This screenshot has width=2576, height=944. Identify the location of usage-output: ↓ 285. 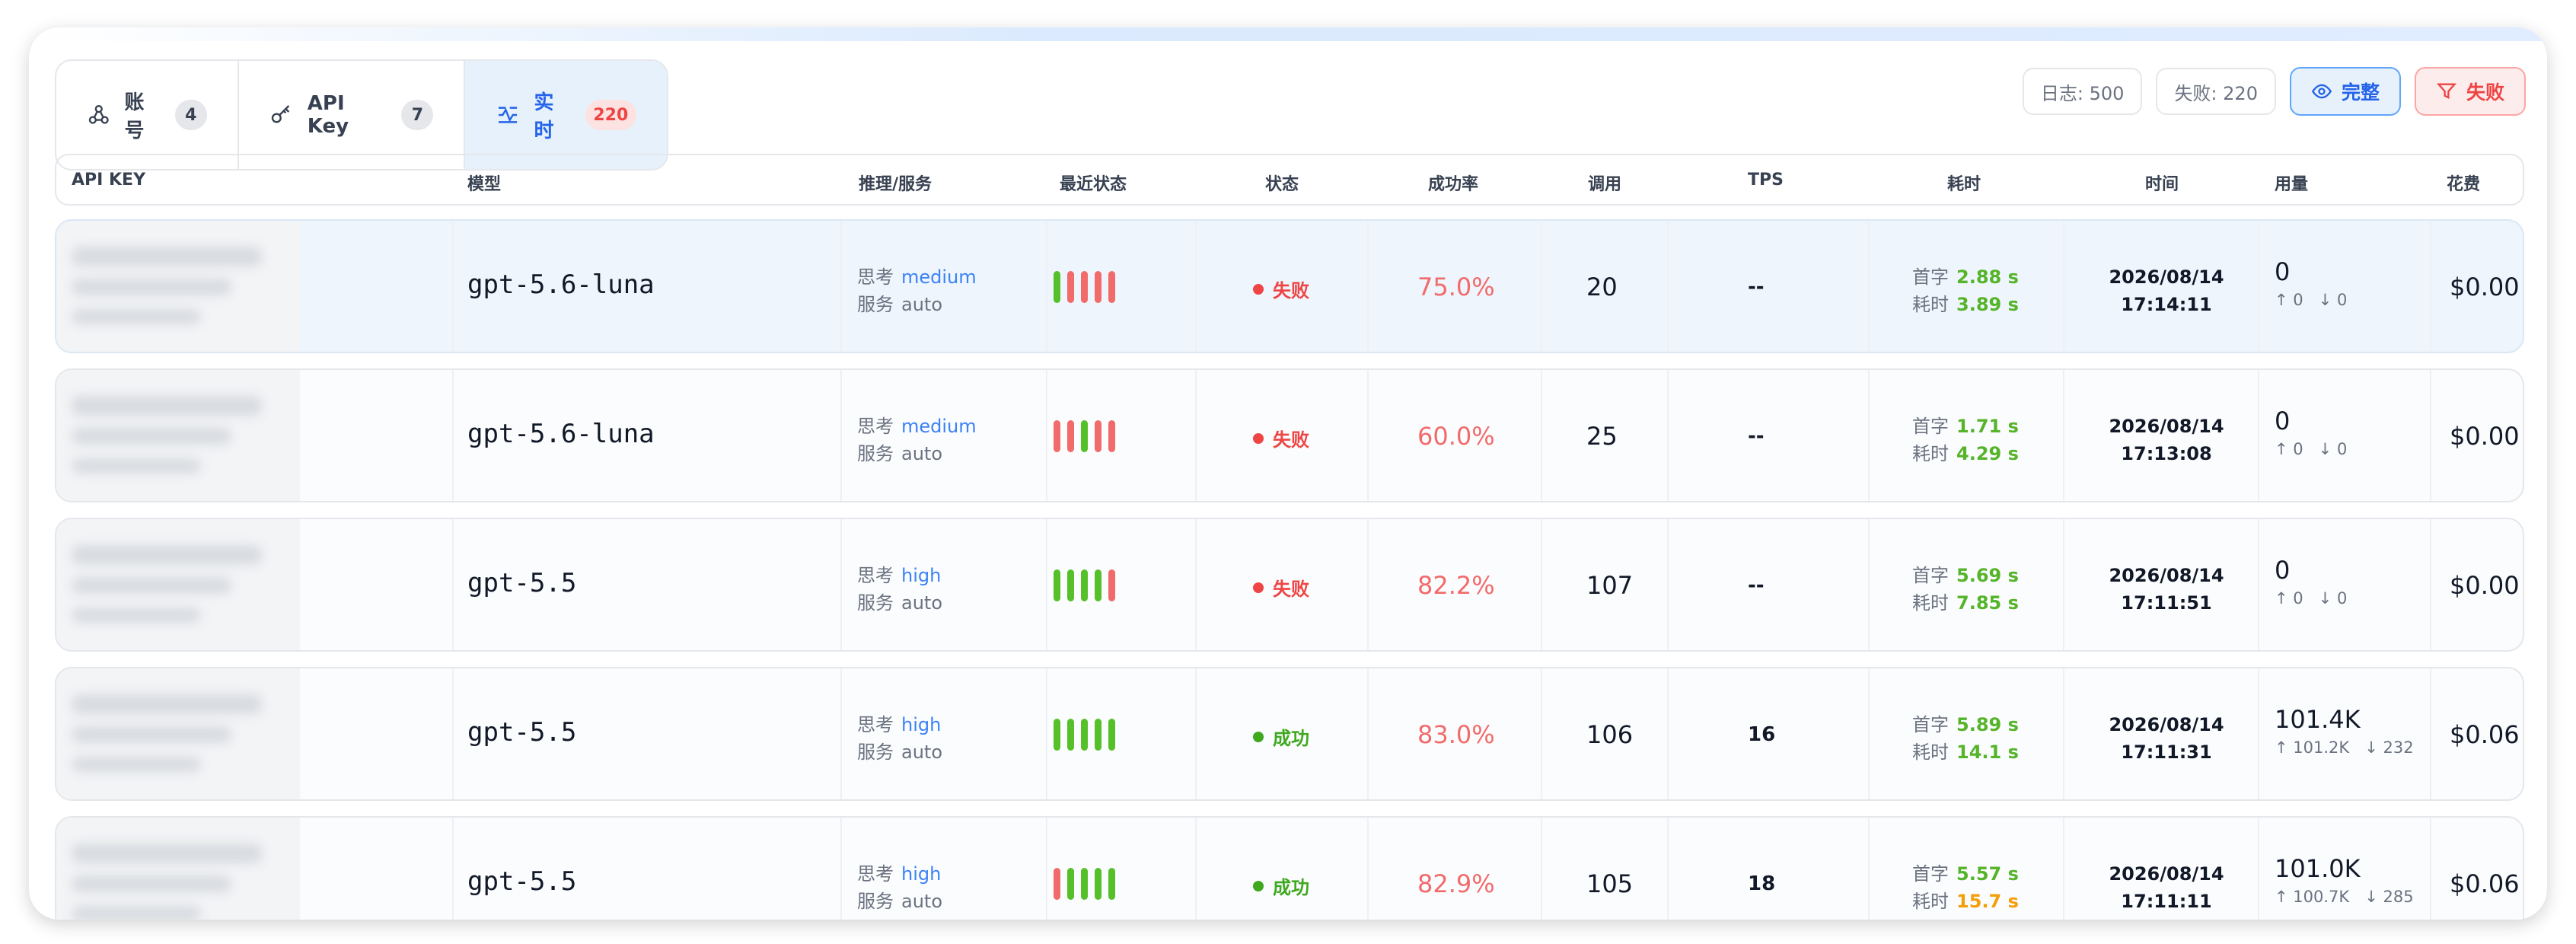
(2389, 897).